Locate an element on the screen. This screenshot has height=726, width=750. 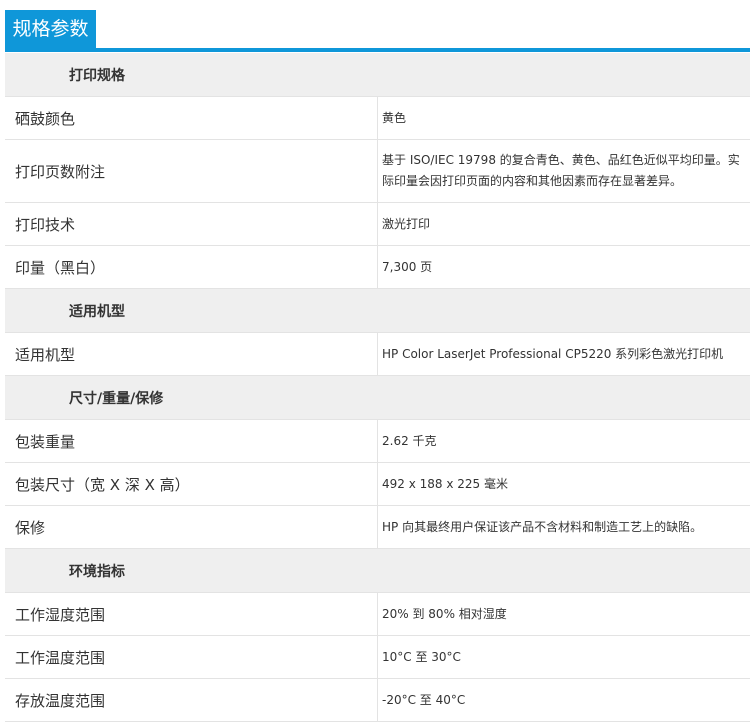
spec-row: 工作温度范围 10°C 至 30°C is located at coordinates (377, 657).